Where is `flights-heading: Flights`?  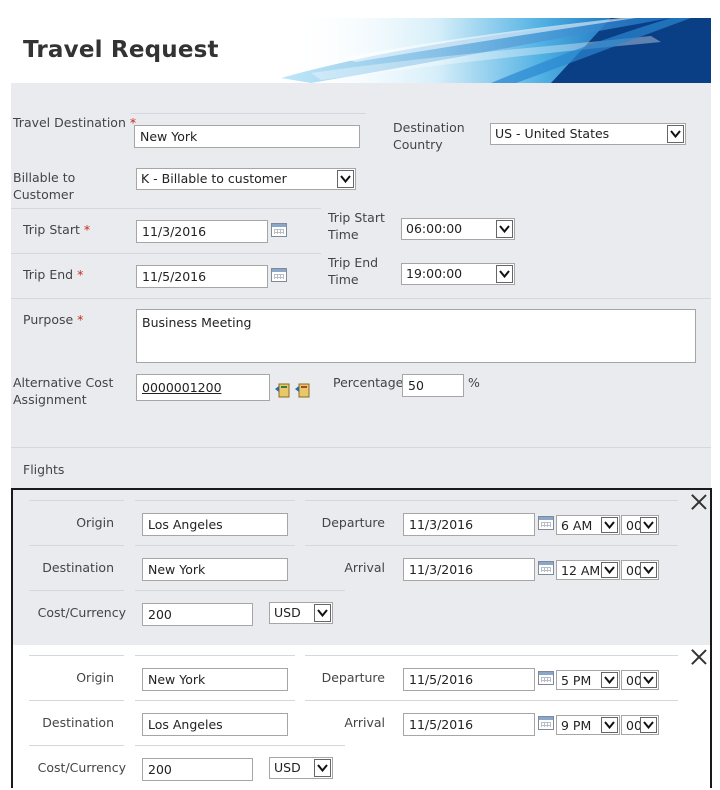
flights-heading: Flights is located at coordinates (44, 469).